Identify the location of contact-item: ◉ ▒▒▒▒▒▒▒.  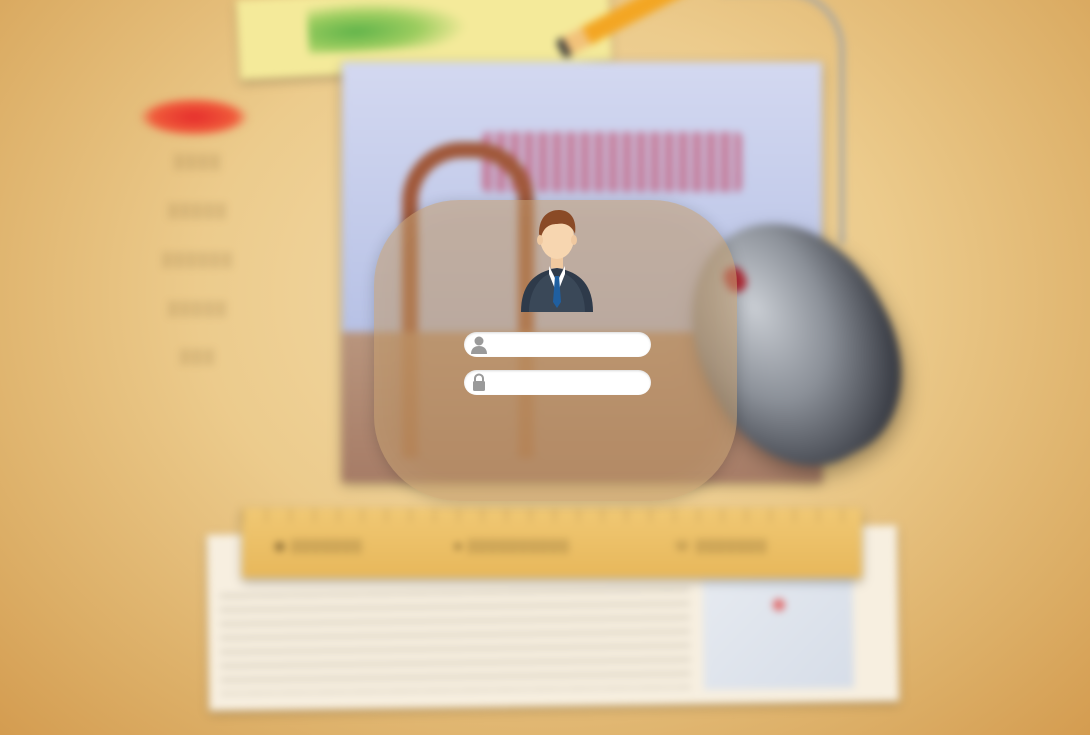
(318, 545).